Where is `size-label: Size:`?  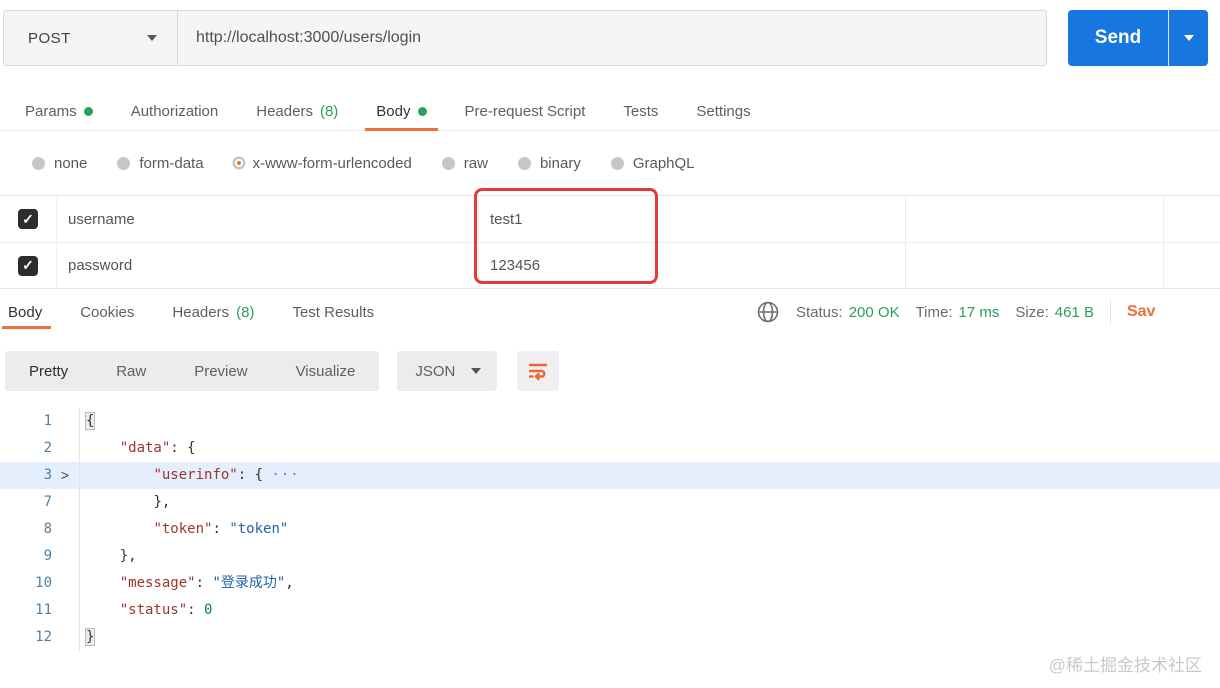
size-label: Size: is located at coordinates (1032, 312).